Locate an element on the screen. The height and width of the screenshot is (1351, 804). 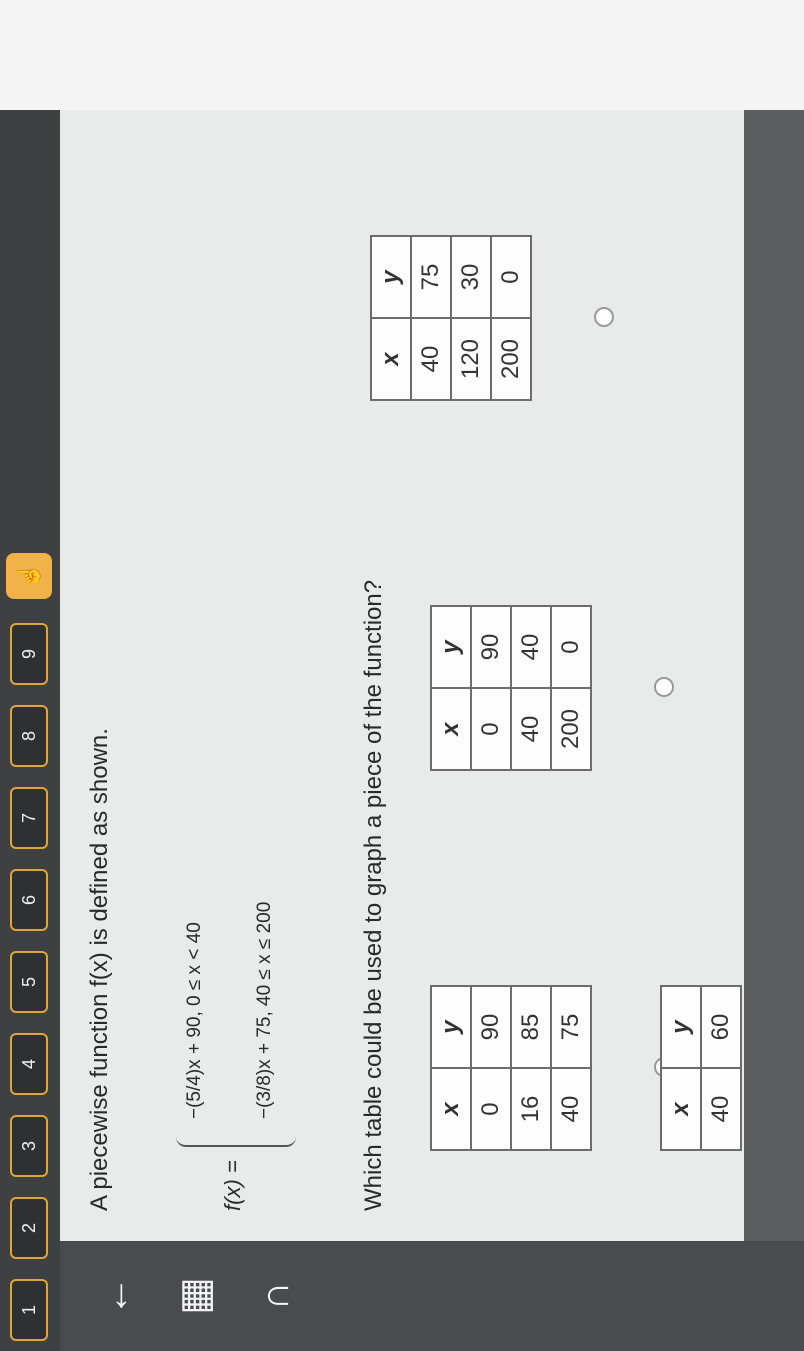
choice-a: xy 0 90 16 85 40 75 is located at coordinates (552, 1068).